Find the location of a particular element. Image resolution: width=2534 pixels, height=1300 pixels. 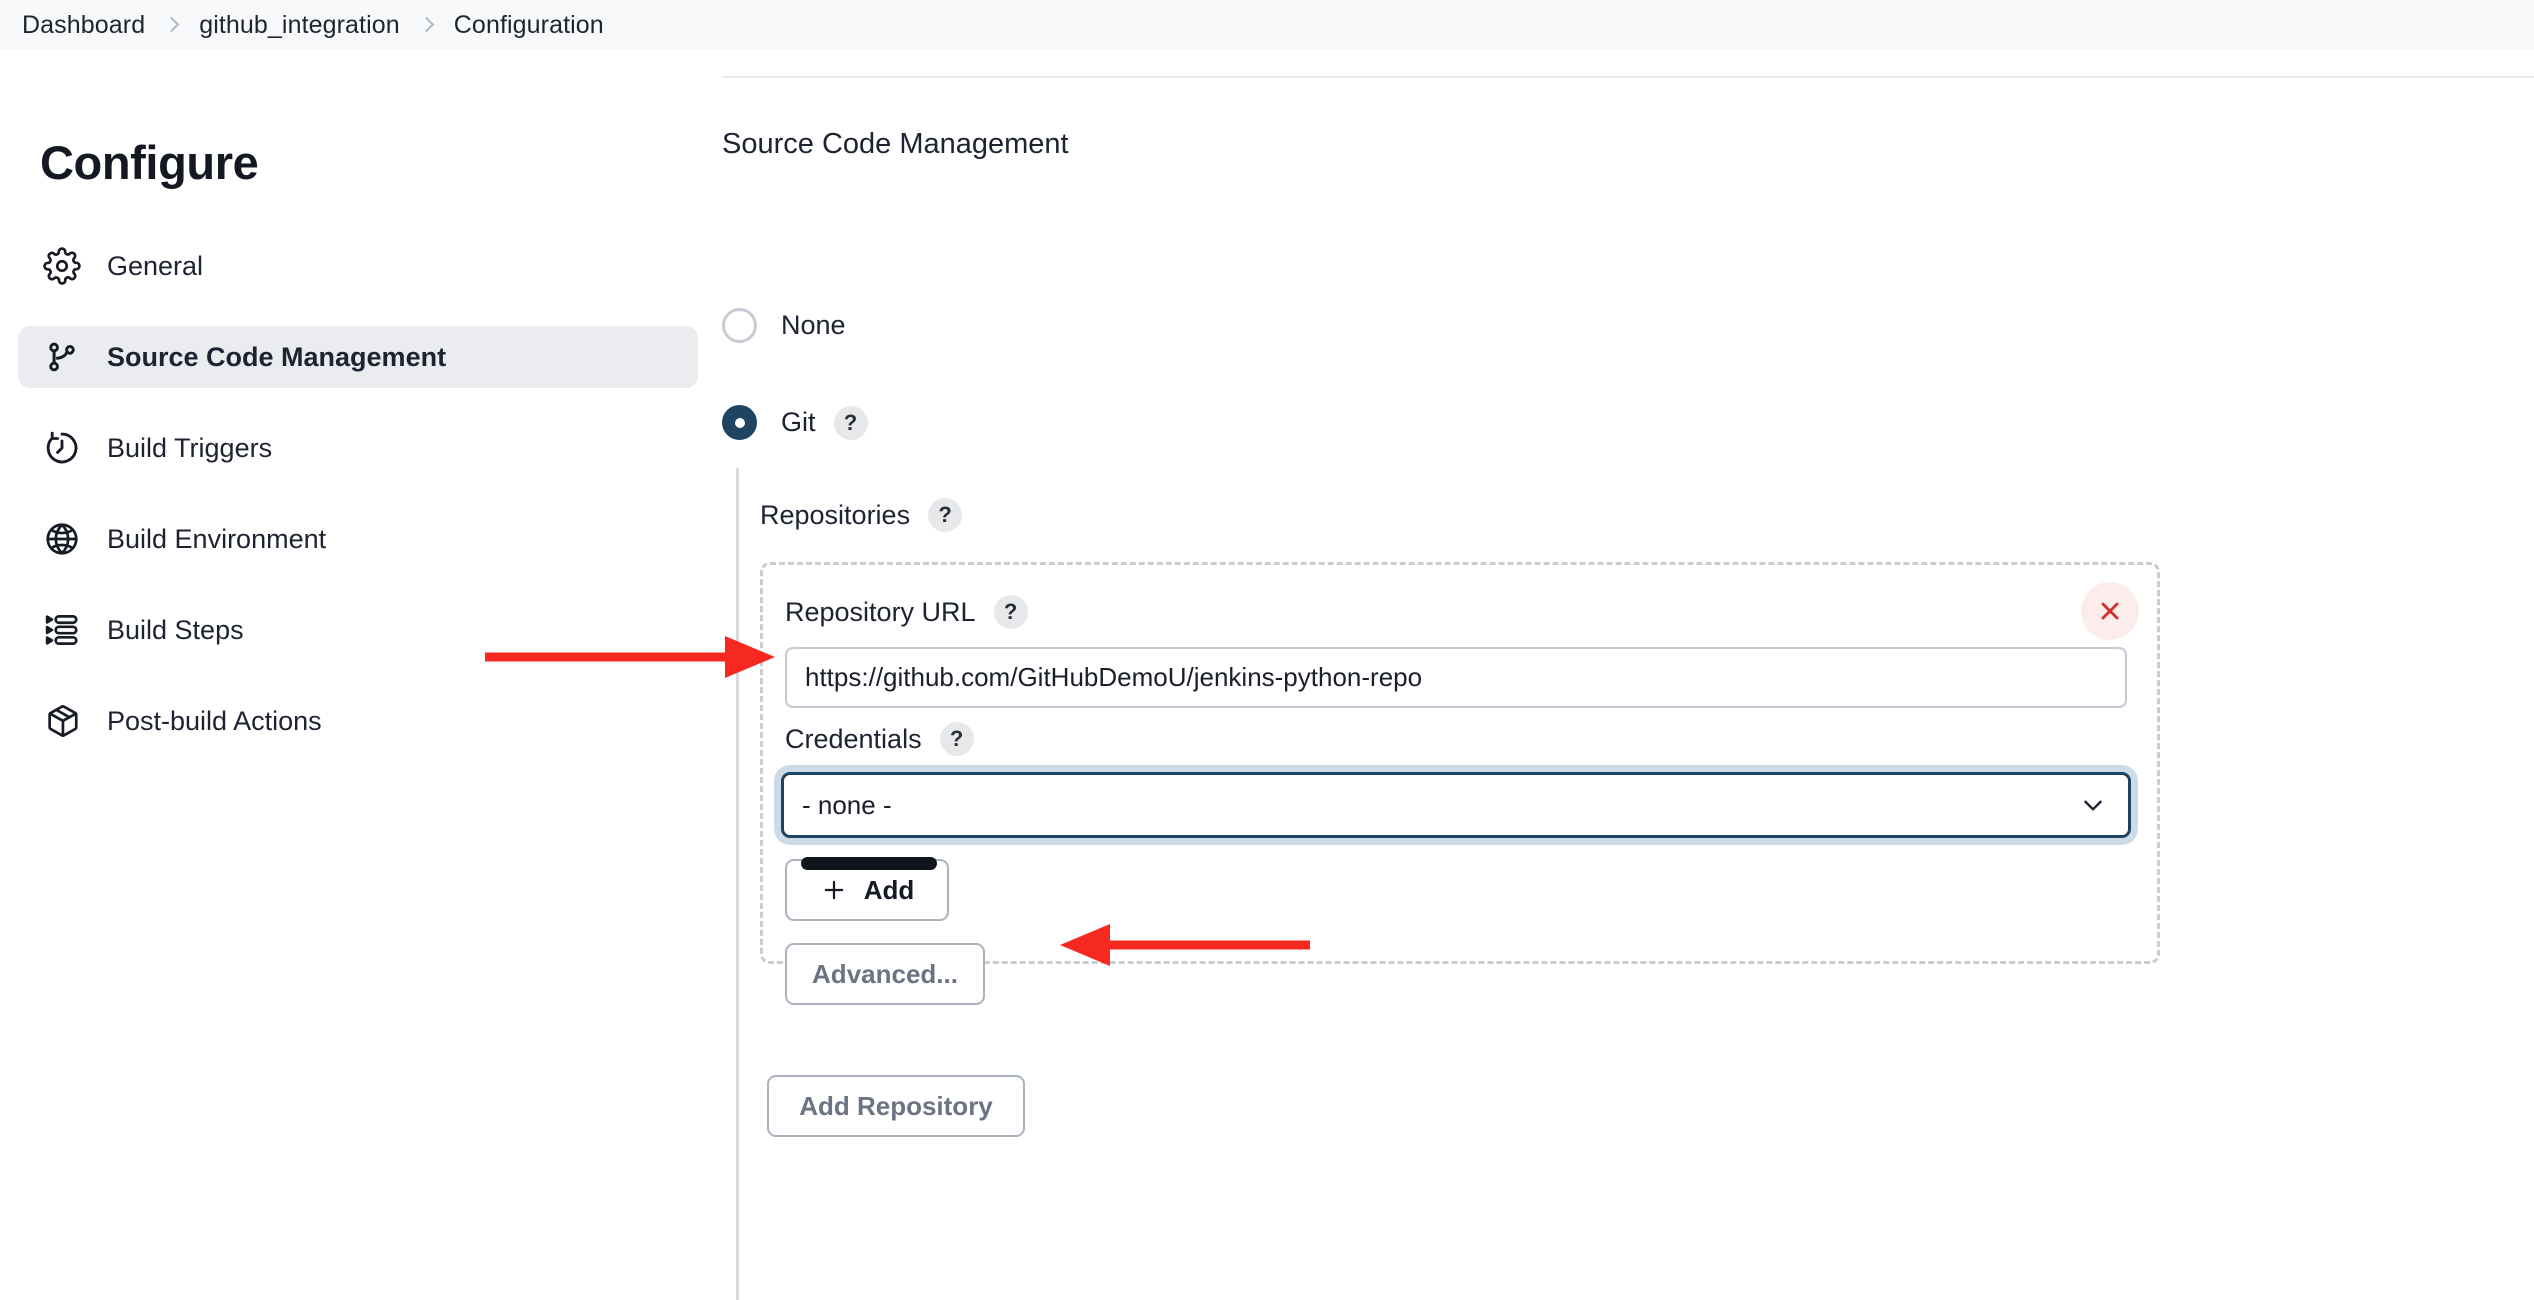

delete-repository-button is located at coordinates (2110, 611).